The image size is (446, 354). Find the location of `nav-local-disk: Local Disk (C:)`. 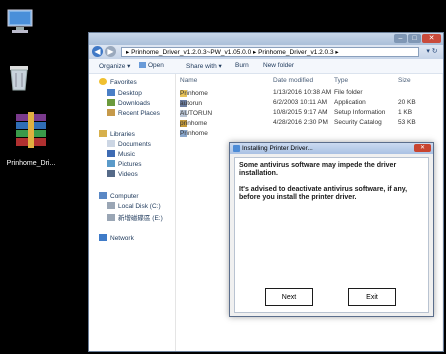

nav-local-disk: Local Disk (C:) is located at coordinates (134, 206).